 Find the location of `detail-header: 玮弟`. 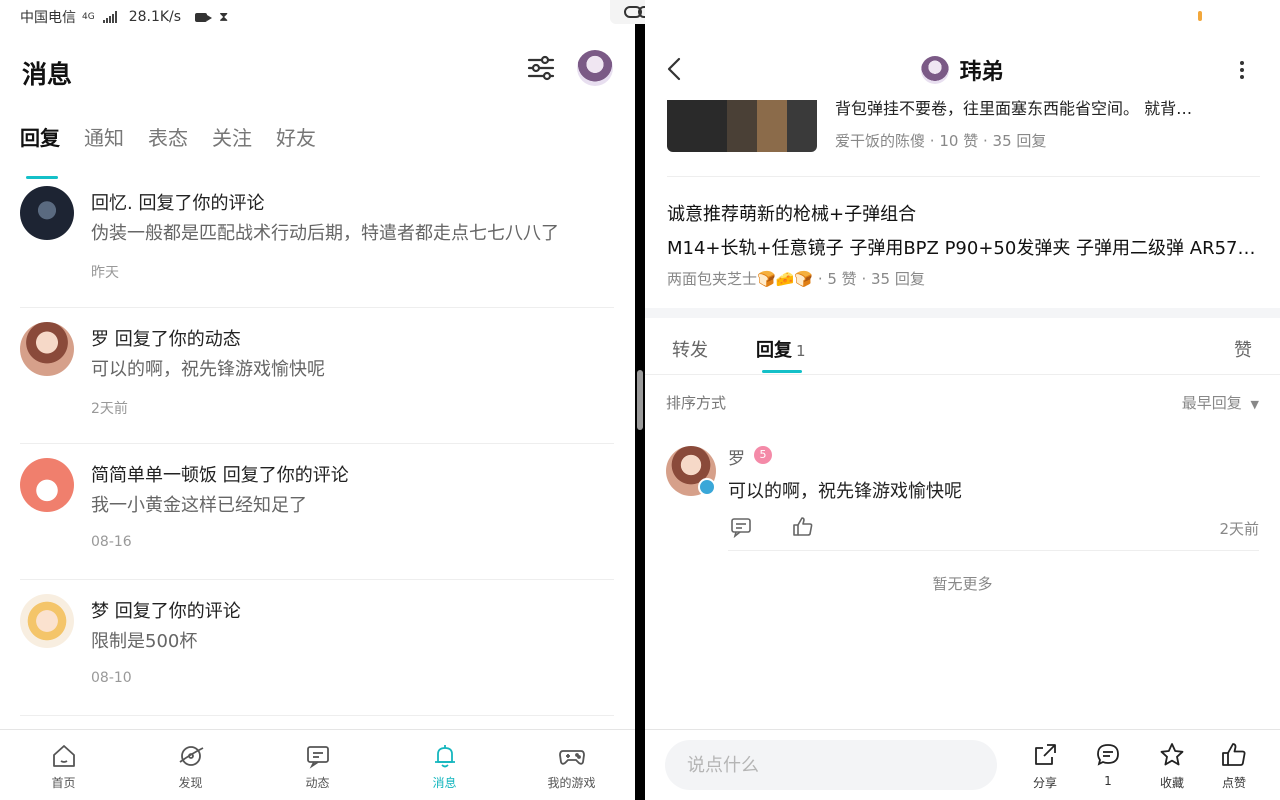

detail-header: 玮弟 is located at coordinates (962, 70).